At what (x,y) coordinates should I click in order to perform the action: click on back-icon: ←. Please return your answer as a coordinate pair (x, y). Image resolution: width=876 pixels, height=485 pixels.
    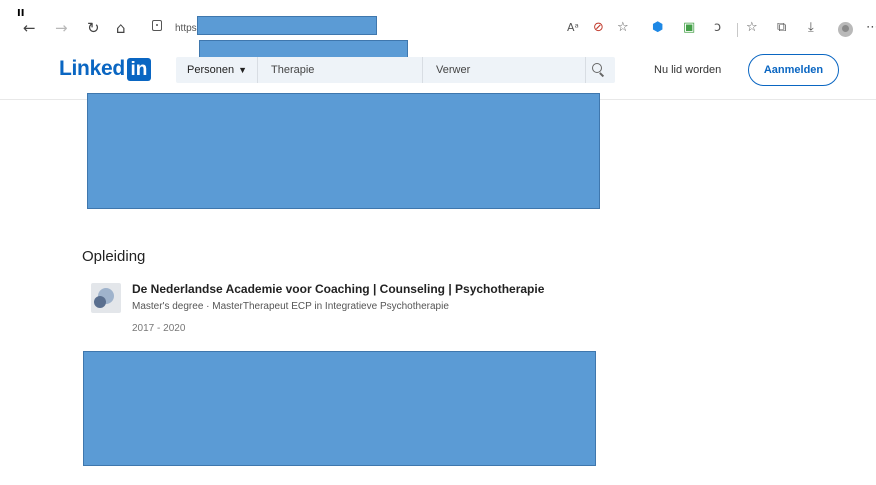
    Looking at the image, I should click on (29, 28).